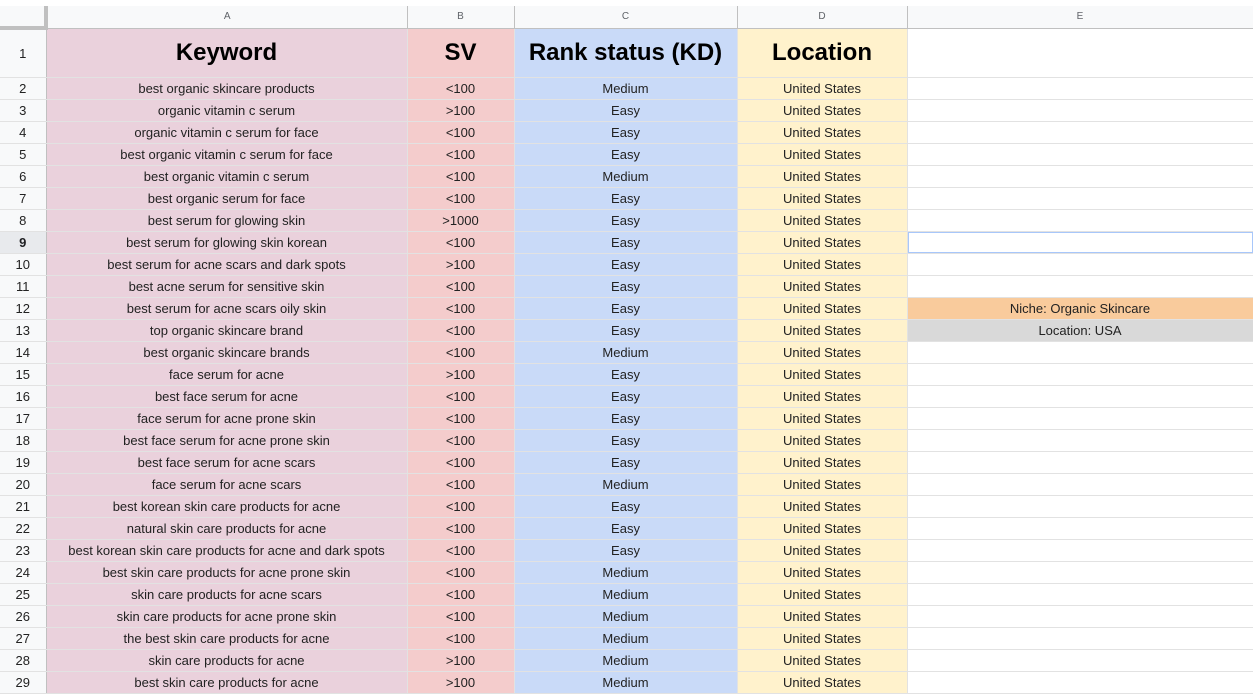 This screenshot has width=1253, height=694. What do you see at coordinates (23, 330) in the screenshot?
I see `row-number: 13` at bounding box center [23, 330].